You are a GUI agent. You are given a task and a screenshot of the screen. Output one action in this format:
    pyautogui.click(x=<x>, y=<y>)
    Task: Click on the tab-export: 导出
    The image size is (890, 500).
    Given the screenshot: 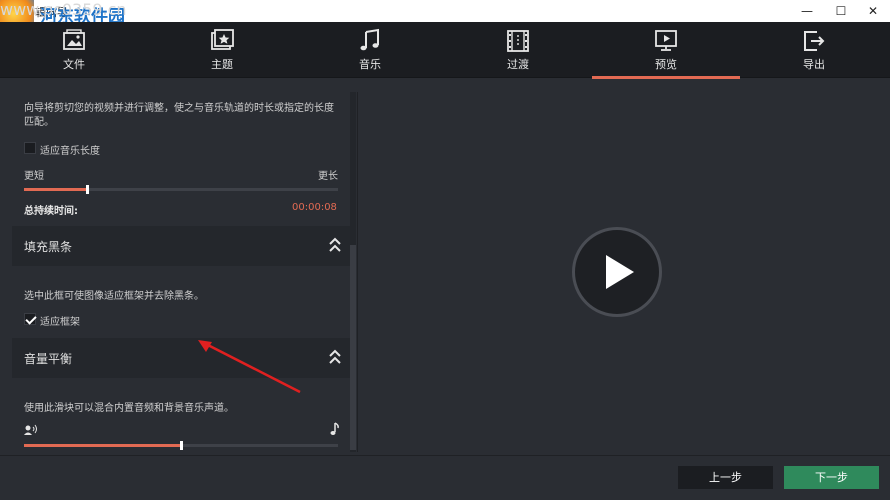 What is the action you would take?
    pyautogui.click(x=814, y=50)
    